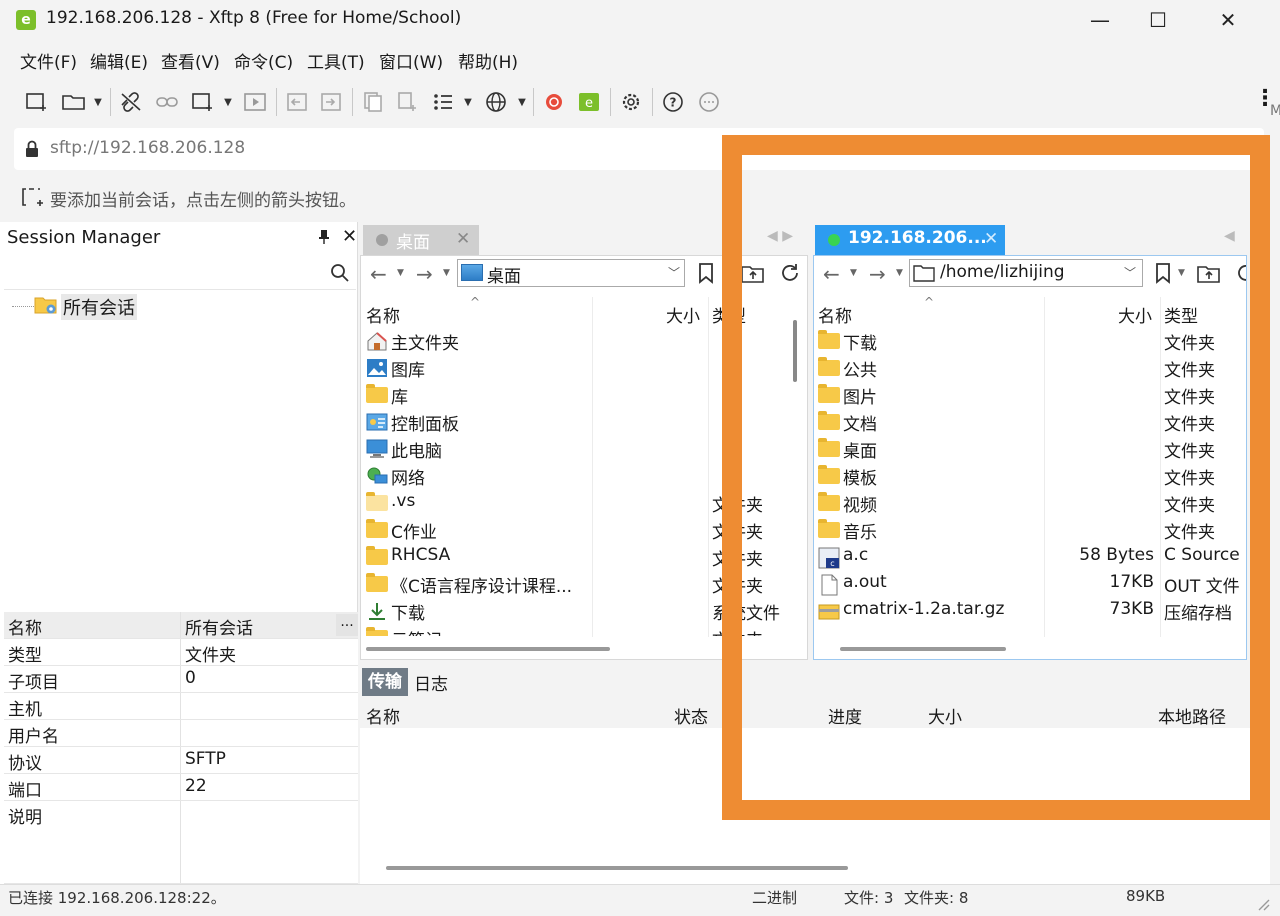 Image resolution: width=1280 pixels, height=916 pixels. What do you see at coordinates (147, 148) in the screenshot?
I see `address-input: sftp://192.168.206.128` at bounding box center [147, 148].